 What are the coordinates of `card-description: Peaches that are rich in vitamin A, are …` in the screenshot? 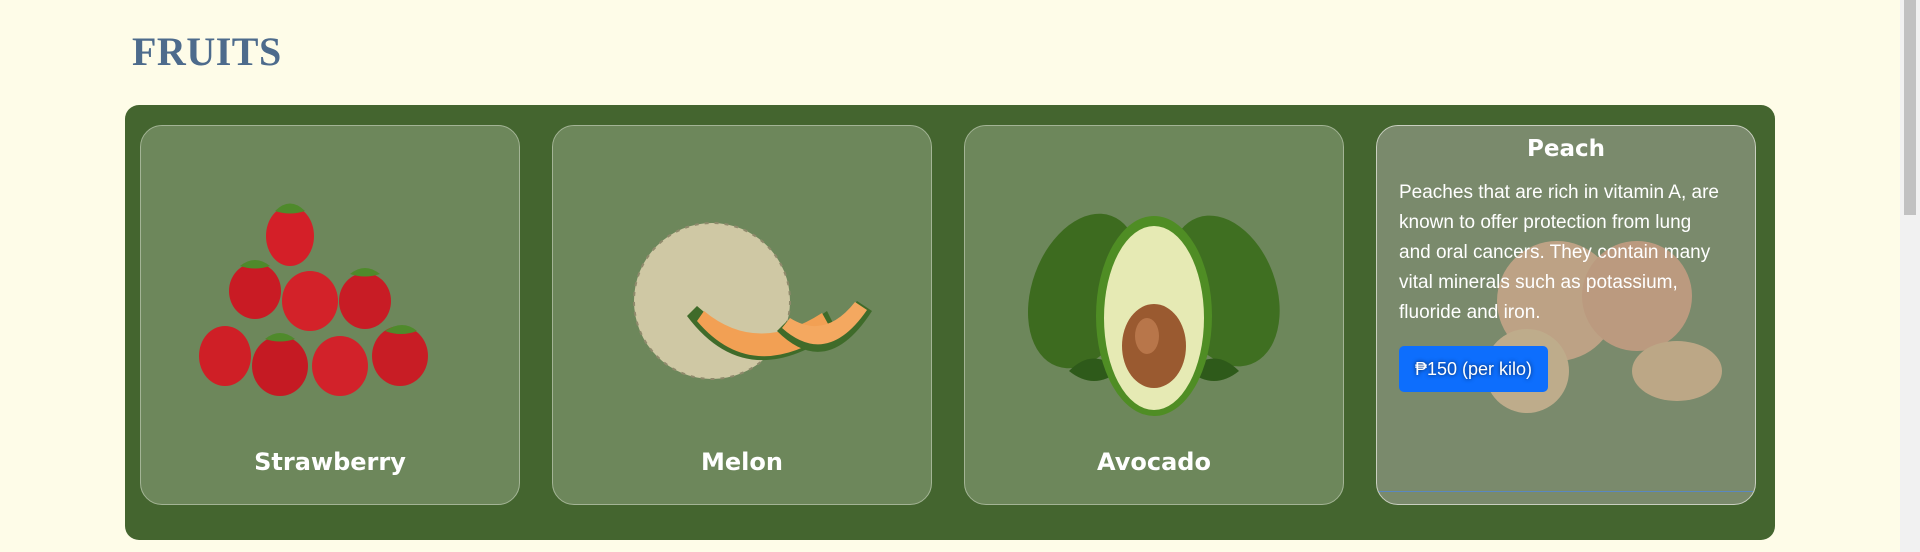 It's located at (1559, 252).